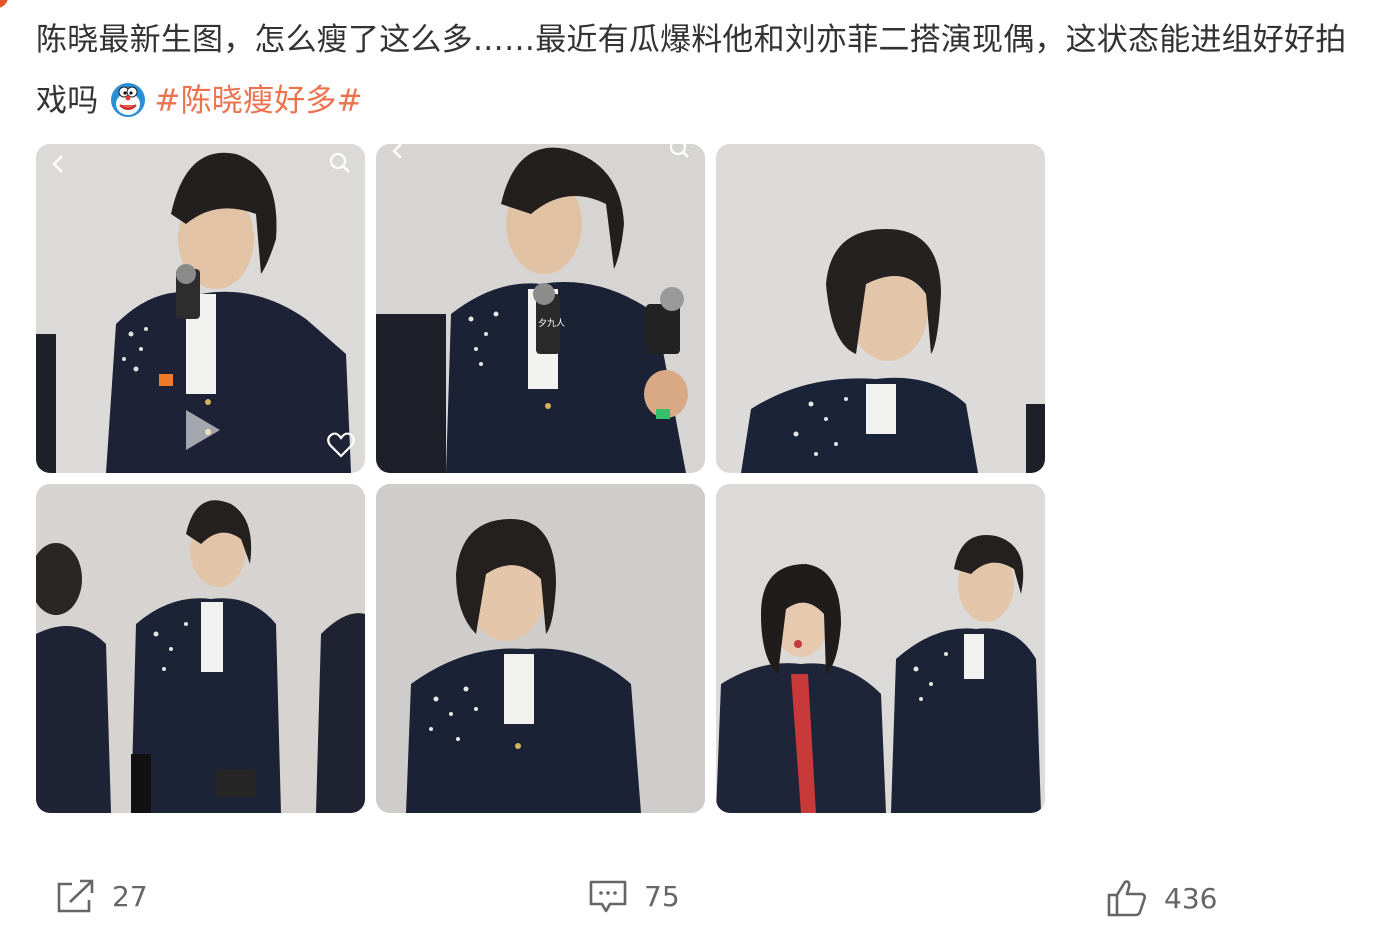  What do you see at coordinates (340, 163) in the screenshot?
I see `search-icon` at bounding box center [340, 163].